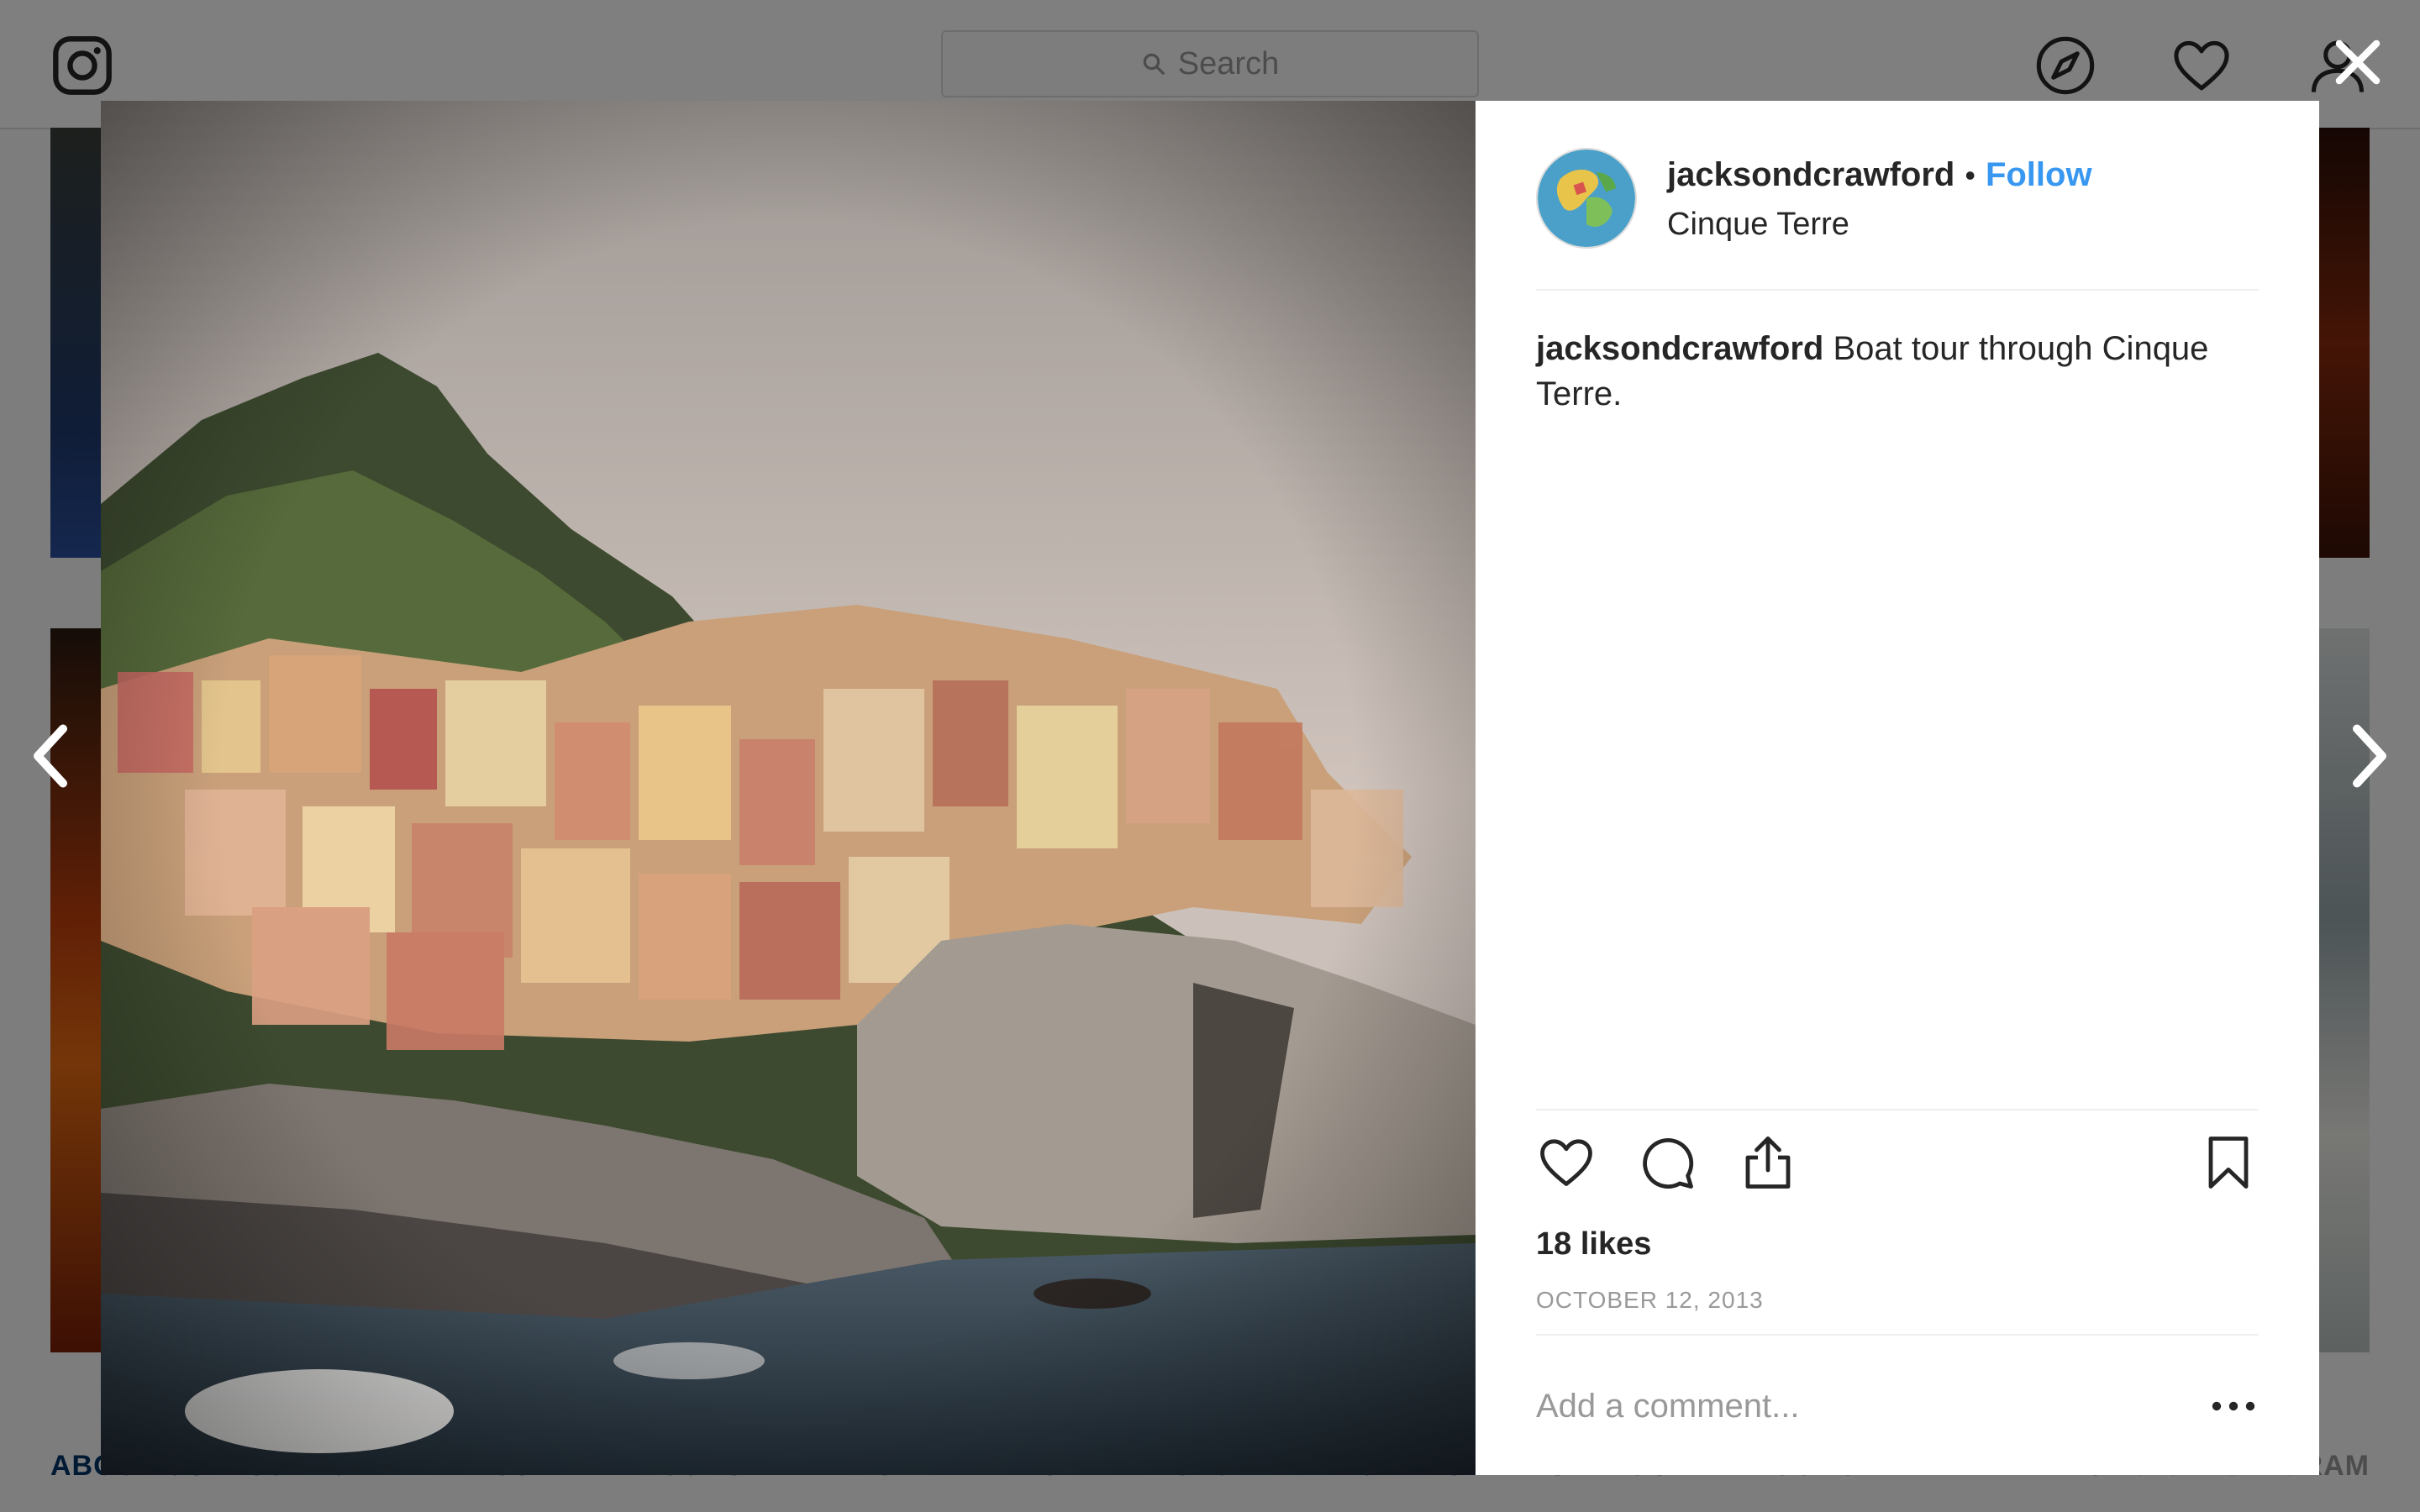  I want to click on post-header: jacksondcrawford • Follow Cinque Terre, so click(1898, 219).